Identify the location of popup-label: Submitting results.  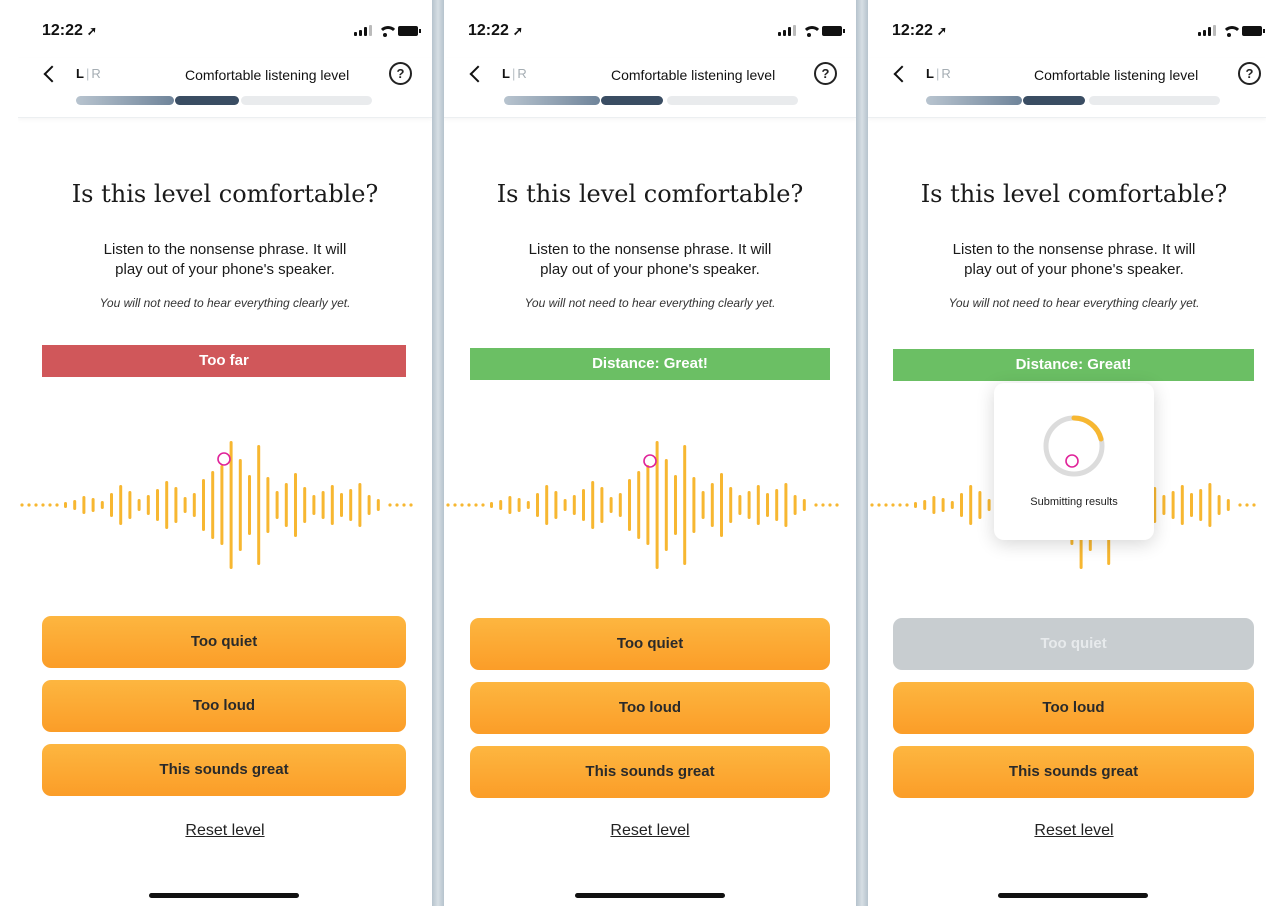
(1074, 502).